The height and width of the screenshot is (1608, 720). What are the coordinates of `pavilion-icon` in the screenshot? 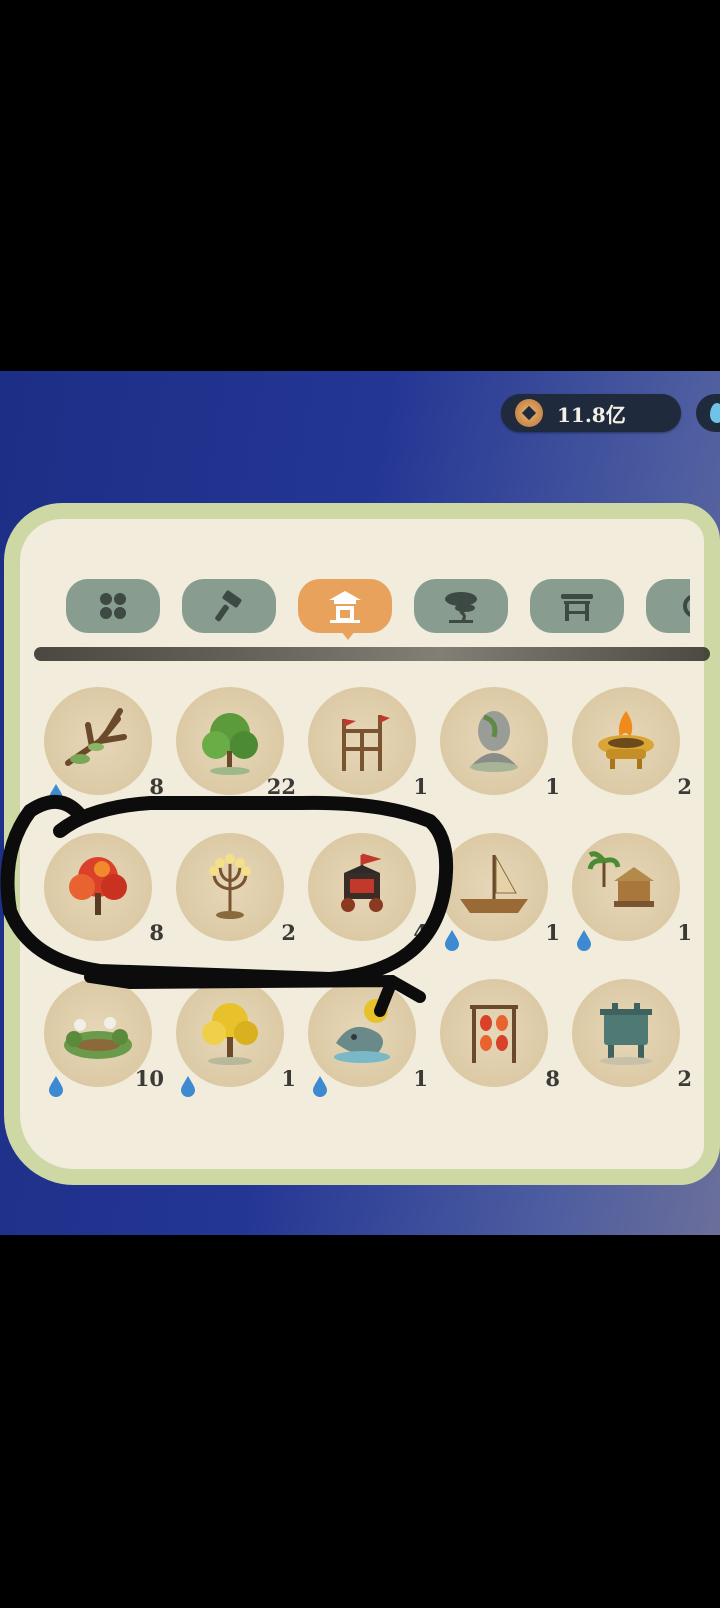 It's located at (577, 607).